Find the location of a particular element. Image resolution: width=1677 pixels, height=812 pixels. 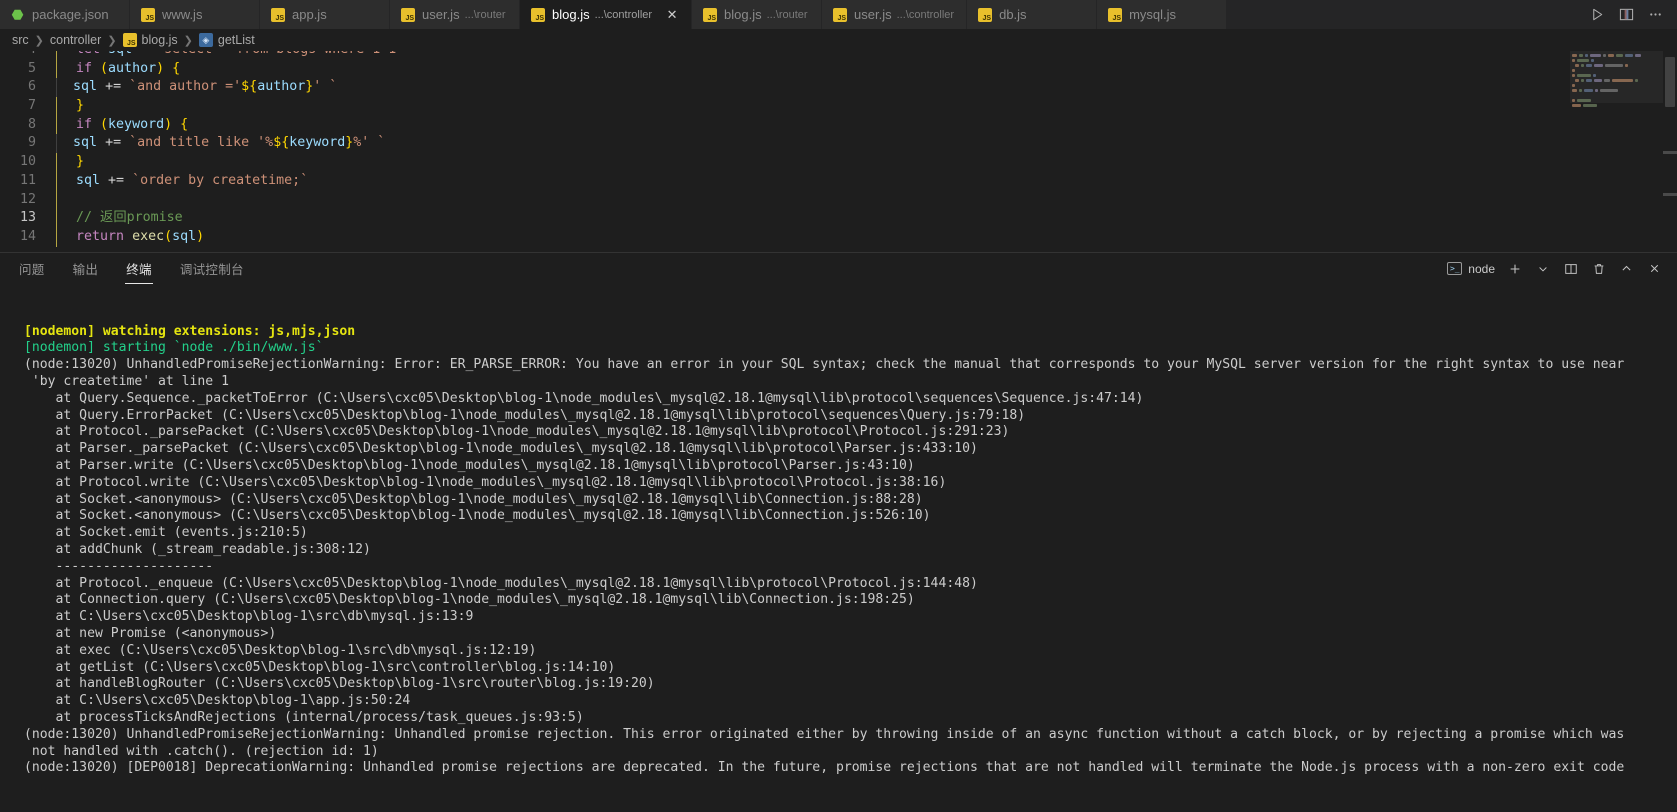

terminal-selector: >_ node is located at coordinates (1471, 269).